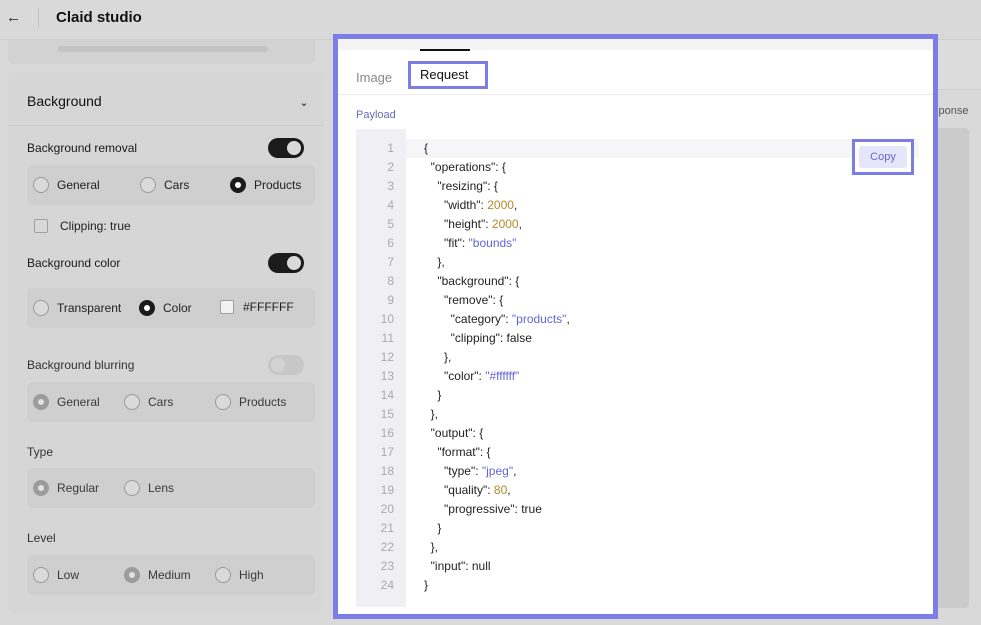  Describe the element at coordinates (387, 528) in the screenshot. I see `line-number: 21` at that location.